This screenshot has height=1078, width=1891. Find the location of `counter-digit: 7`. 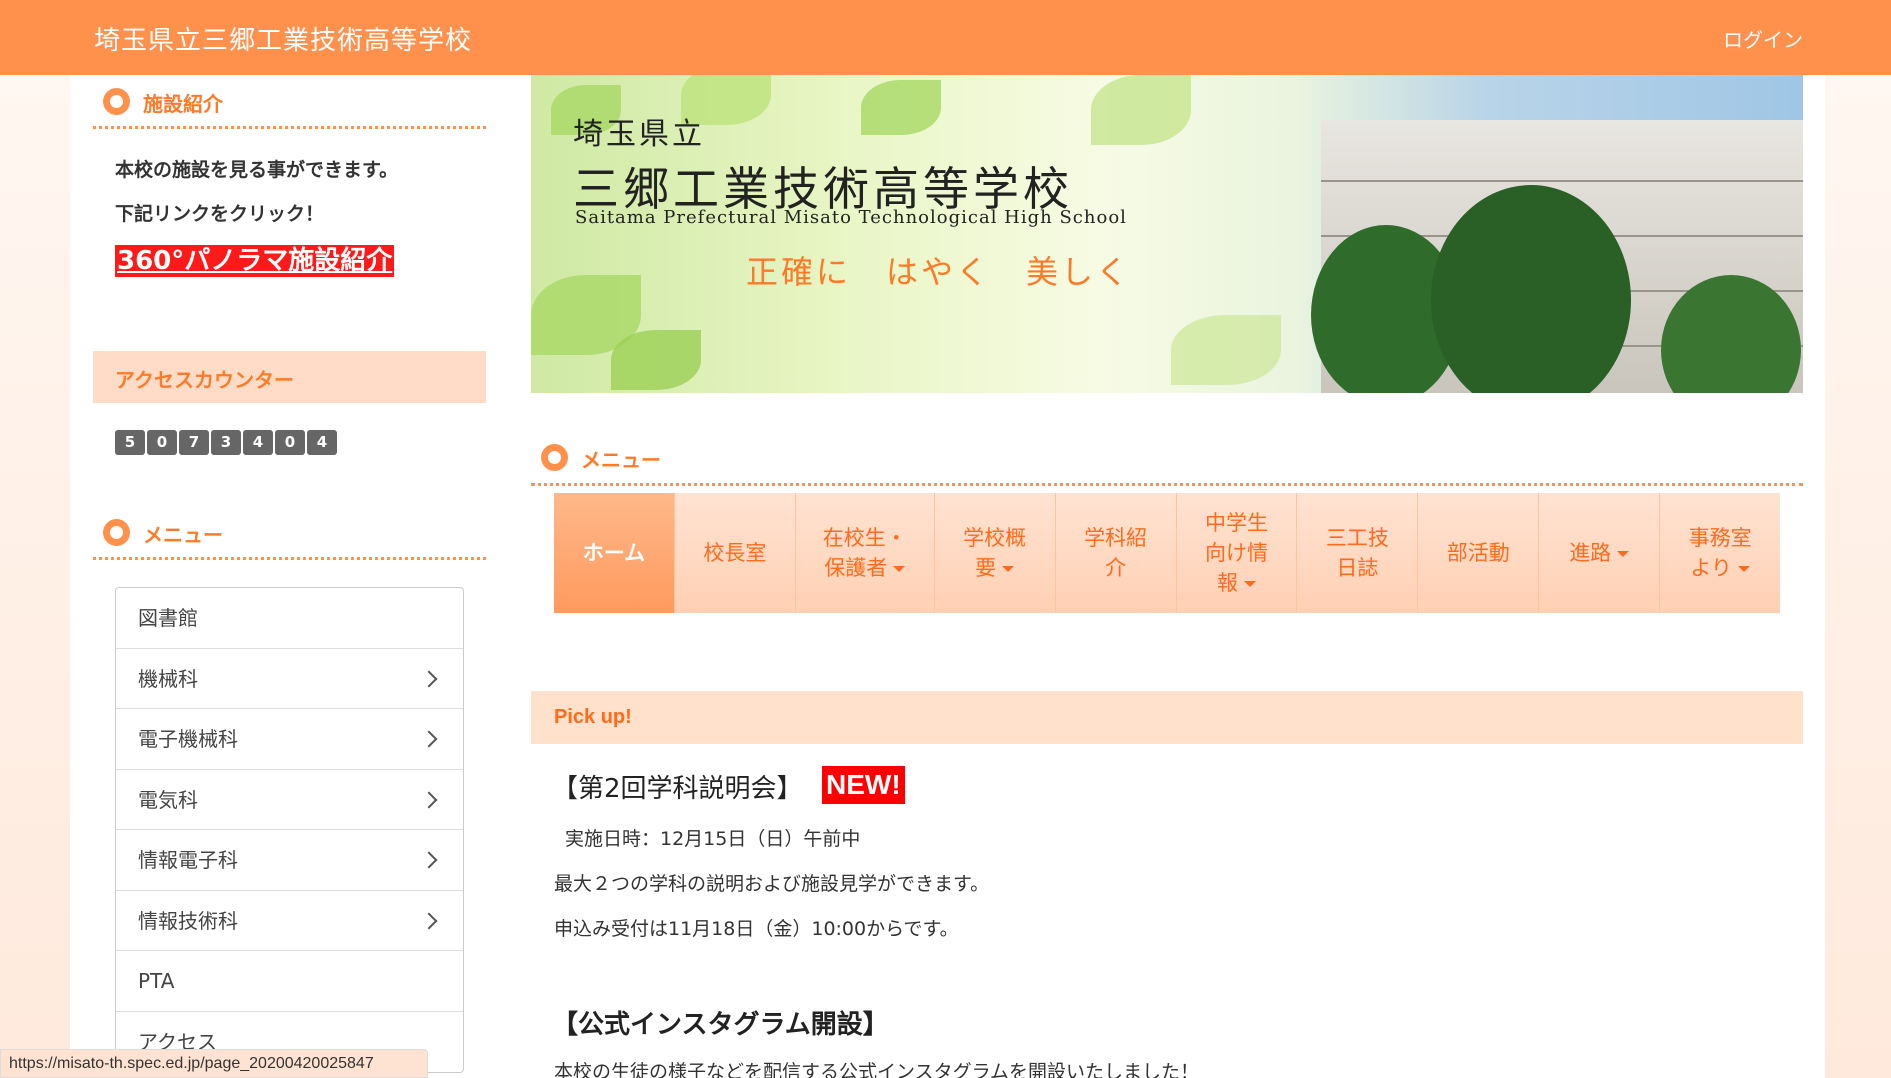

counter-digit: 7 is located at coordinates (194, 442).